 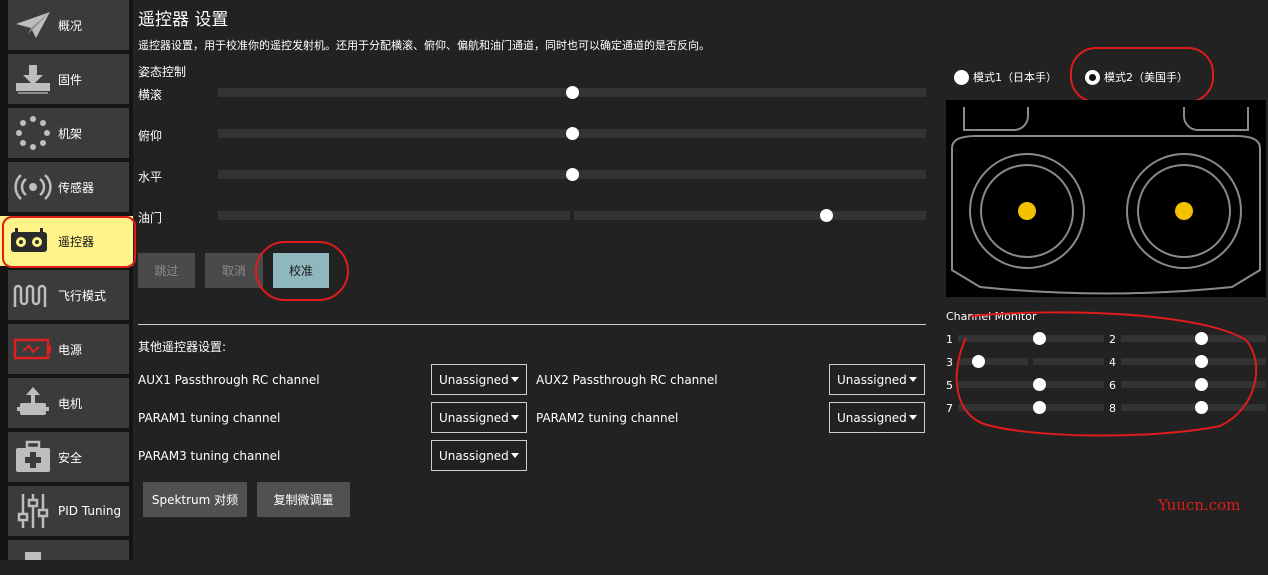 I want to click on camera-icon, so click(x=33, y=550).